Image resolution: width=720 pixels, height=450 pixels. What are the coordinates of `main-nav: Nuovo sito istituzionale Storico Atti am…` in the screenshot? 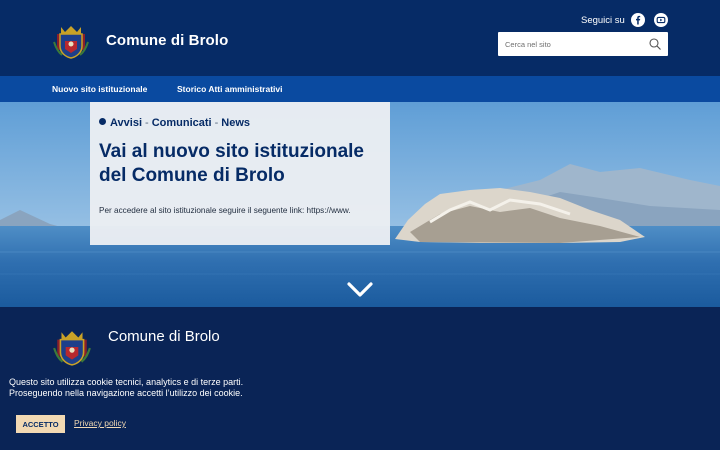 It's located at (360, 89).